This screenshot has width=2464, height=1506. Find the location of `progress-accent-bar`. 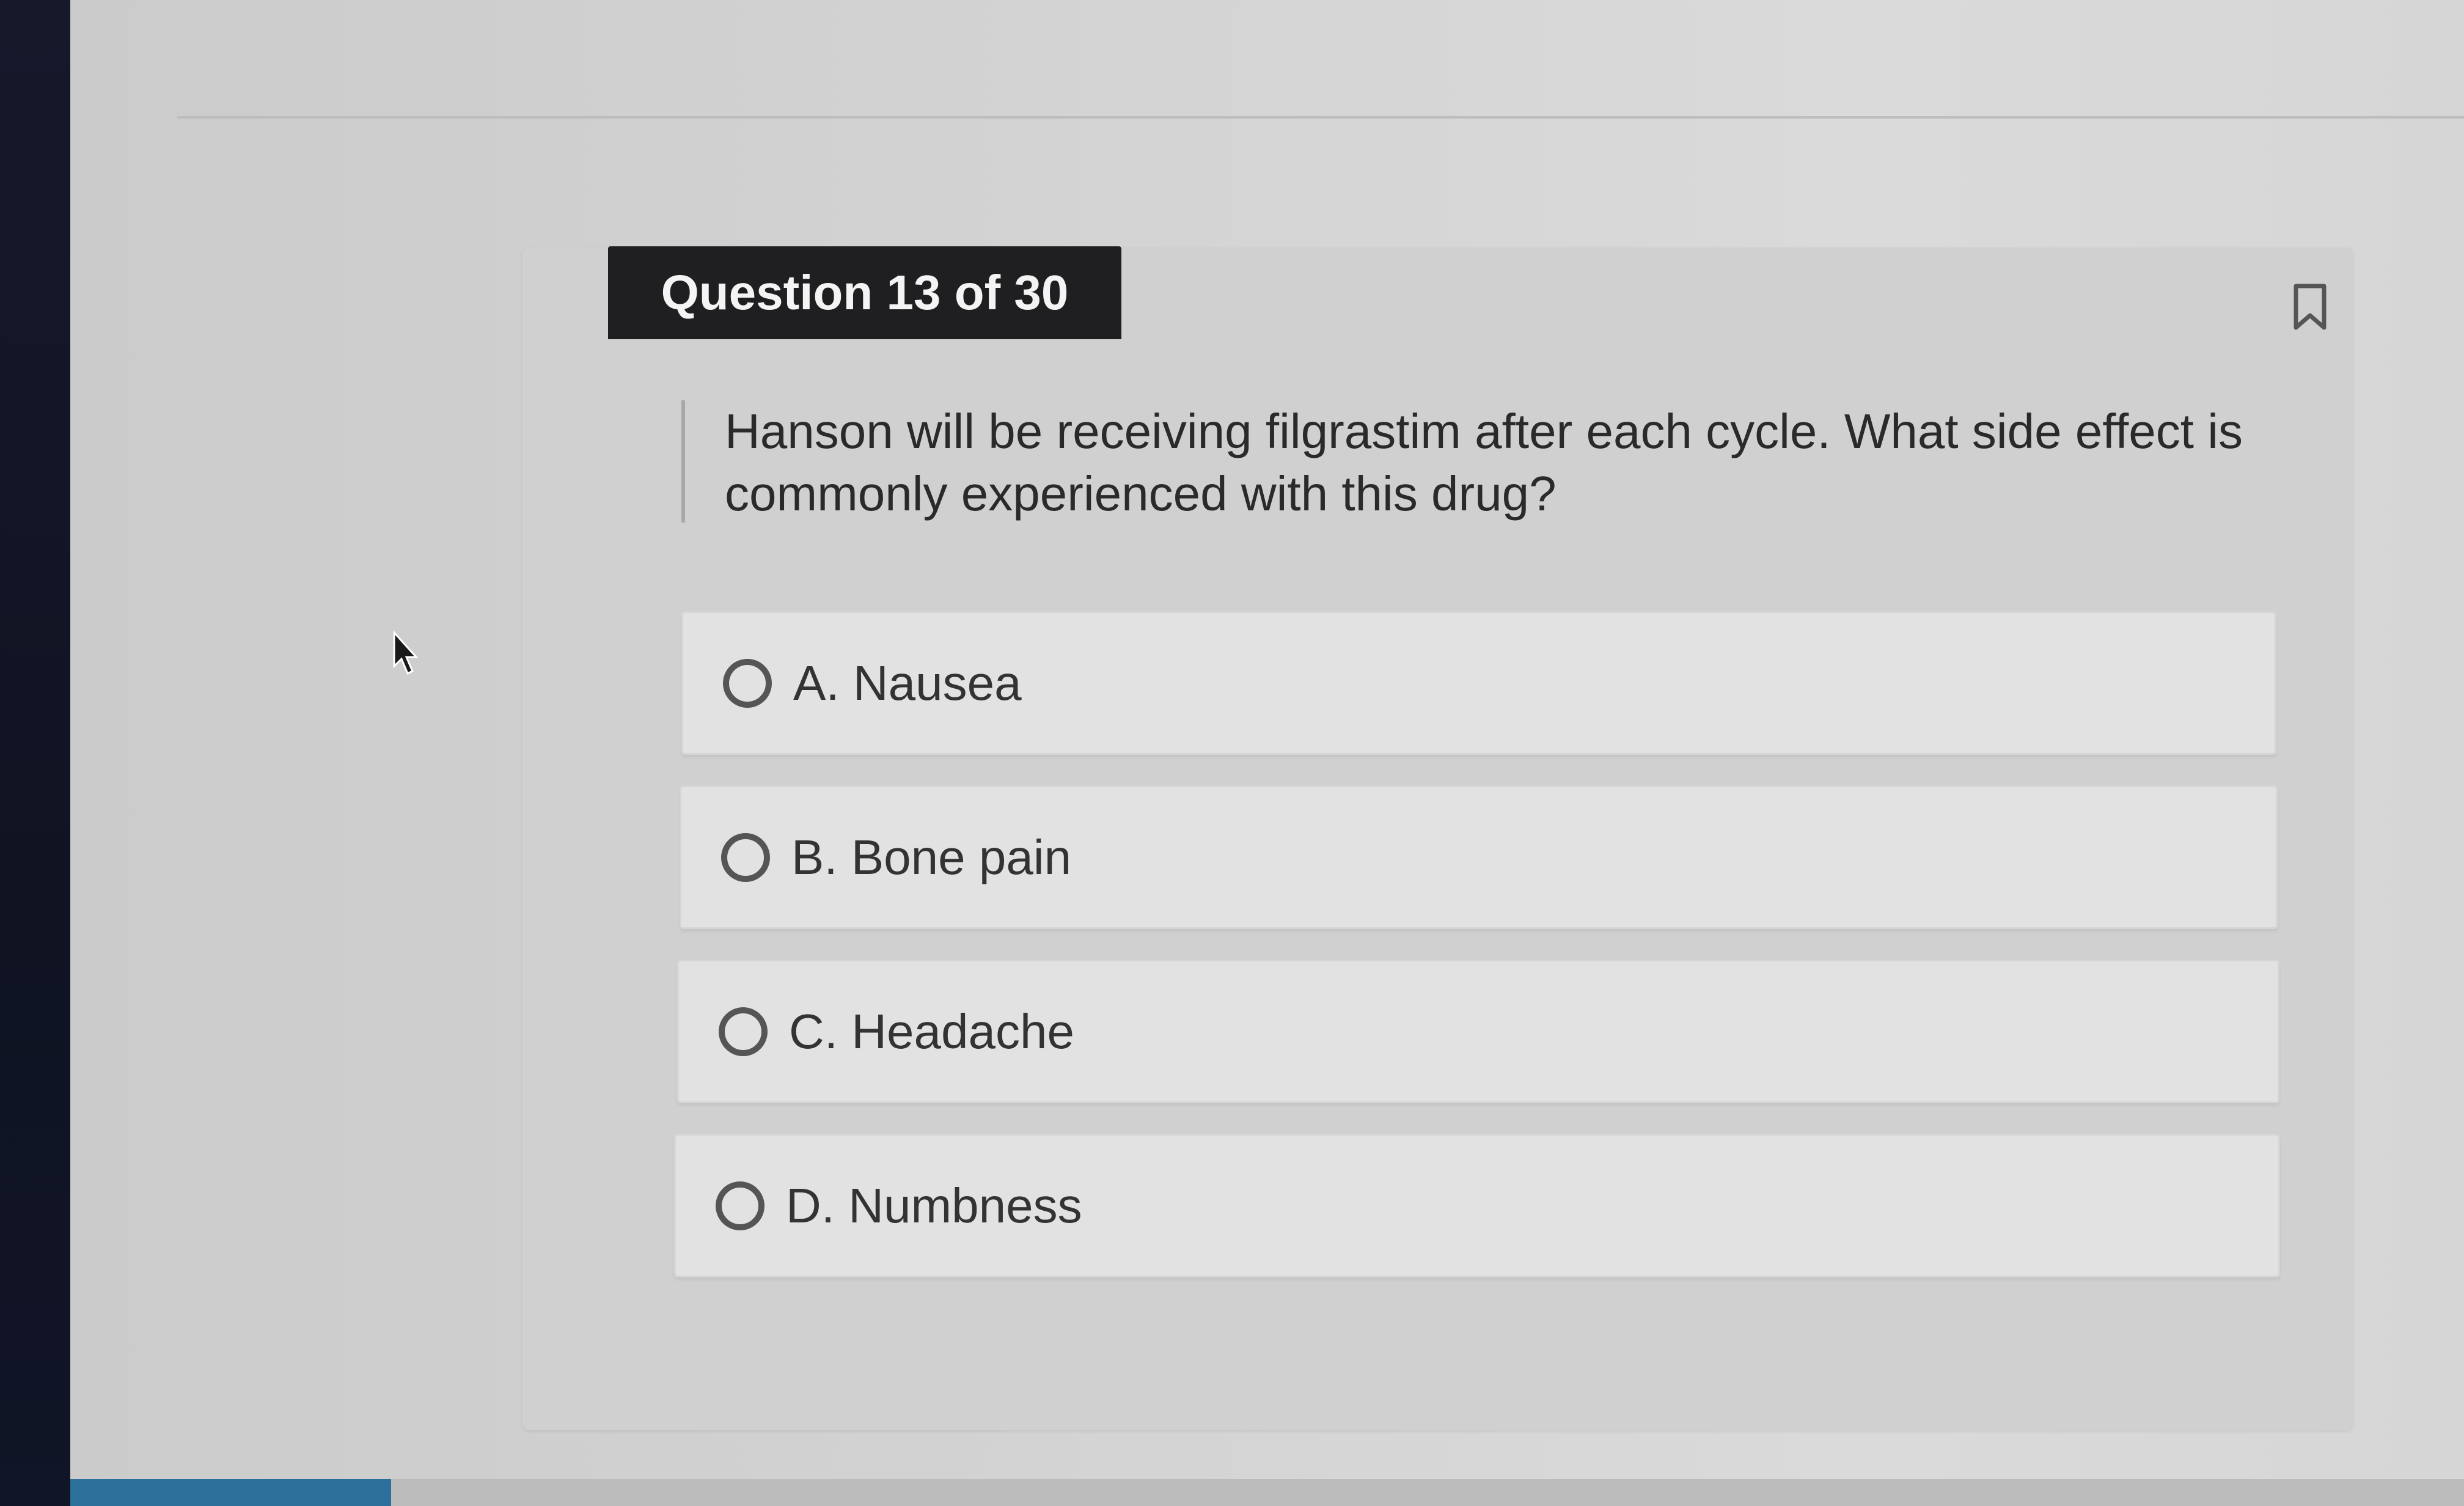

progress-accent-bar is located at coordinates (231, 1493).